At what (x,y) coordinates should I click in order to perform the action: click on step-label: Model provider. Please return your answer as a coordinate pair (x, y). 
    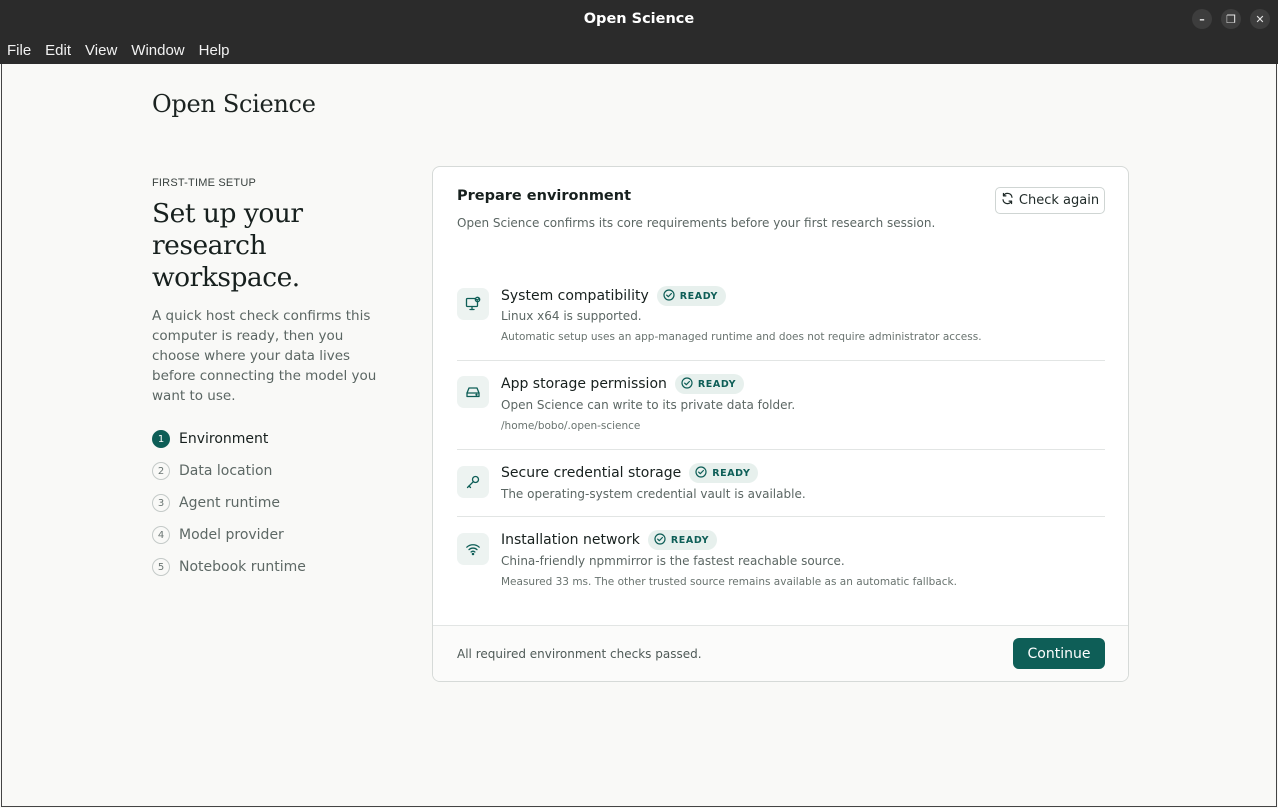
    Looking at the image, I should click on (231, 535).